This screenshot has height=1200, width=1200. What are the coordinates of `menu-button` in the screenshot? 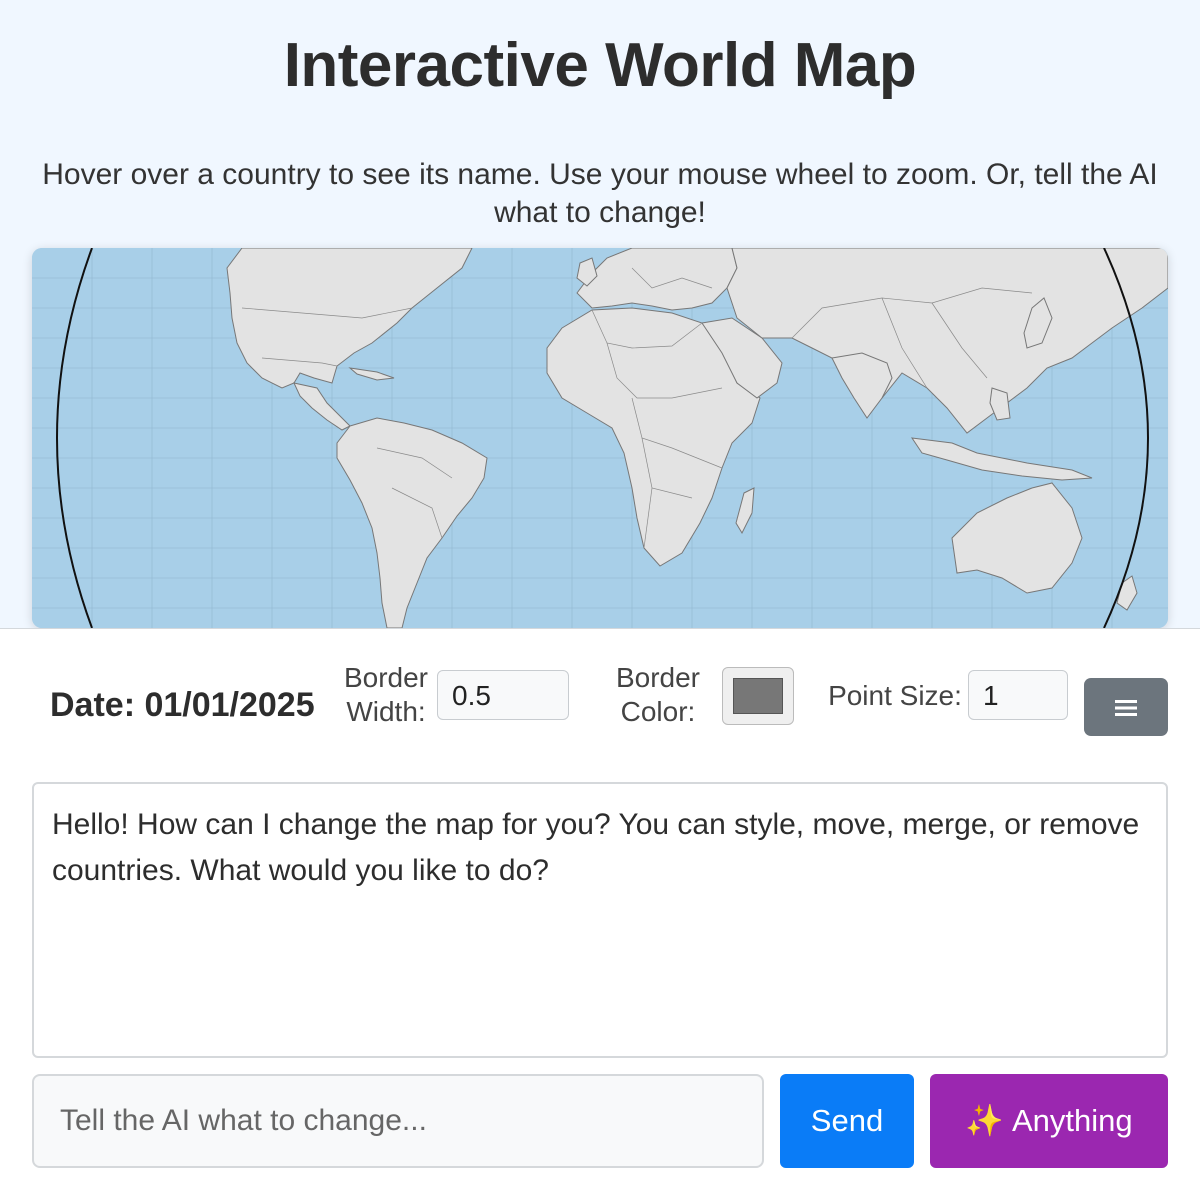 It's located at (1126, 707).